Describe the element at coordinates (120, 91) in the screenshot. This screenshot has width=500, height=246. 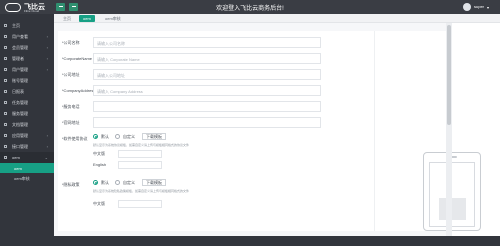
I see `company-address-en-placeholder: 请输入 Company Address` at that location.